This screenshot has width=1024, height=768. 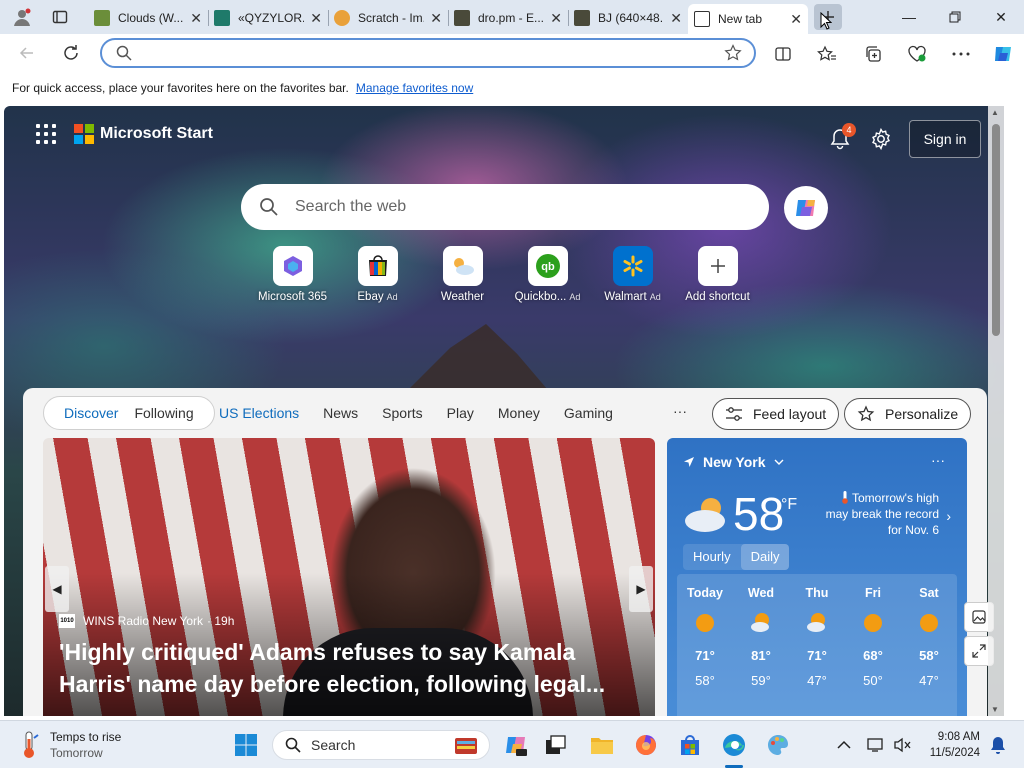 I want to click on web-search-box: Search the web, so click(x=505, y=207).